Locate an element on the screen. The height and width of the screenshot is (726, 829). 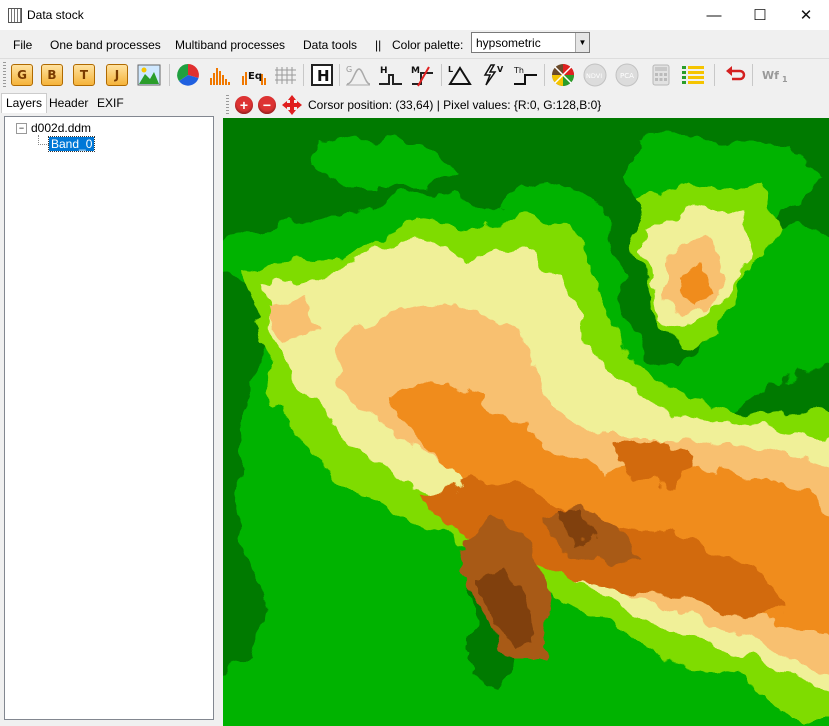
color-palette-select: hypsometric ▼ is located at coordinates (530, 42).